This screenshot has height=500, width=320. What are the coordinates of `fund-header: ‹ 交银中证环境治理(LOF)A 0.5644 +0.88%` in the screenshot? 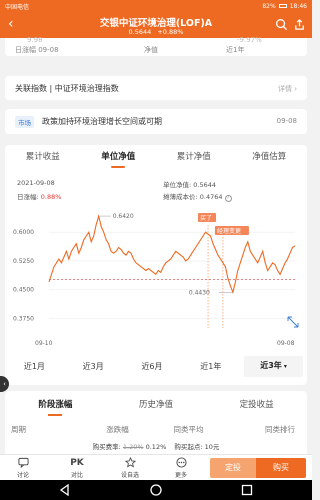 It's located at (156, 25).